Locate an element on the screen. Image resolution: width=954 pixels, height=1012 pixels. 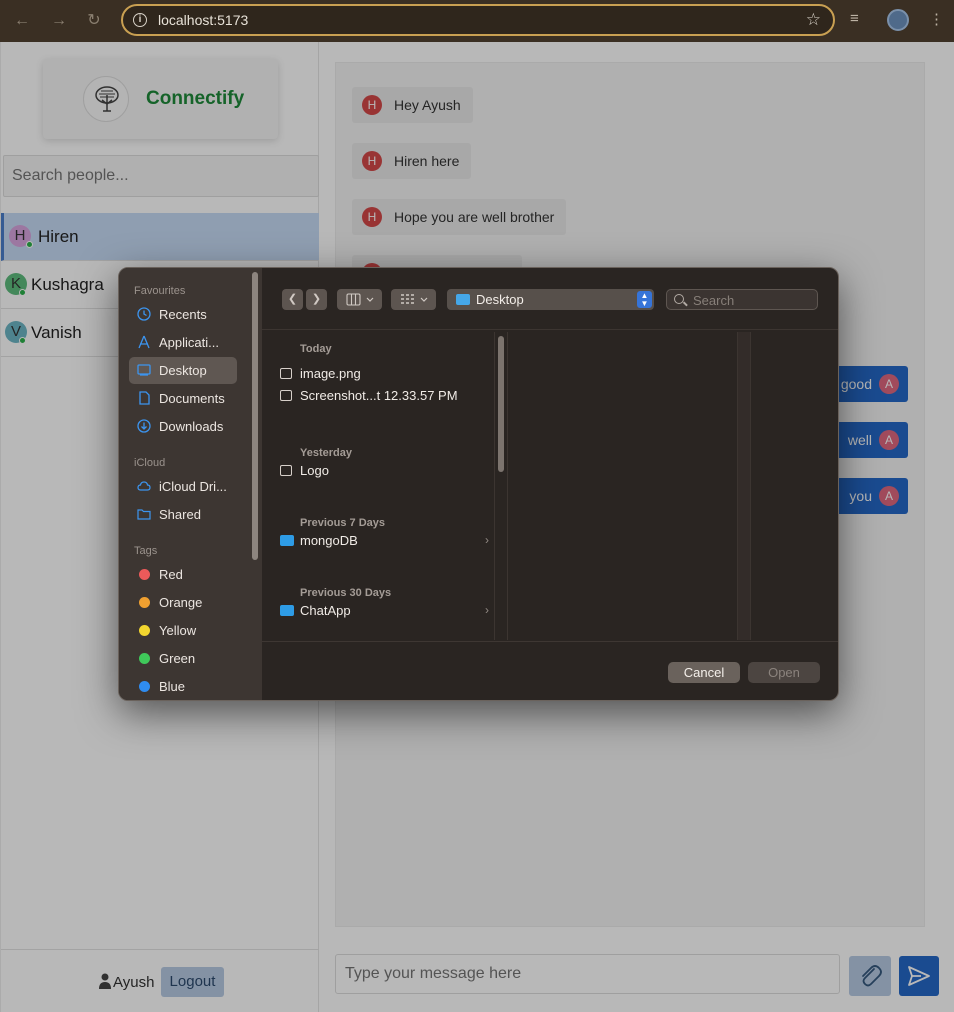
dialog-toolbar: ❮ ❯ Desktop ▲ ▼ Search is located at coordinates (550, 299).